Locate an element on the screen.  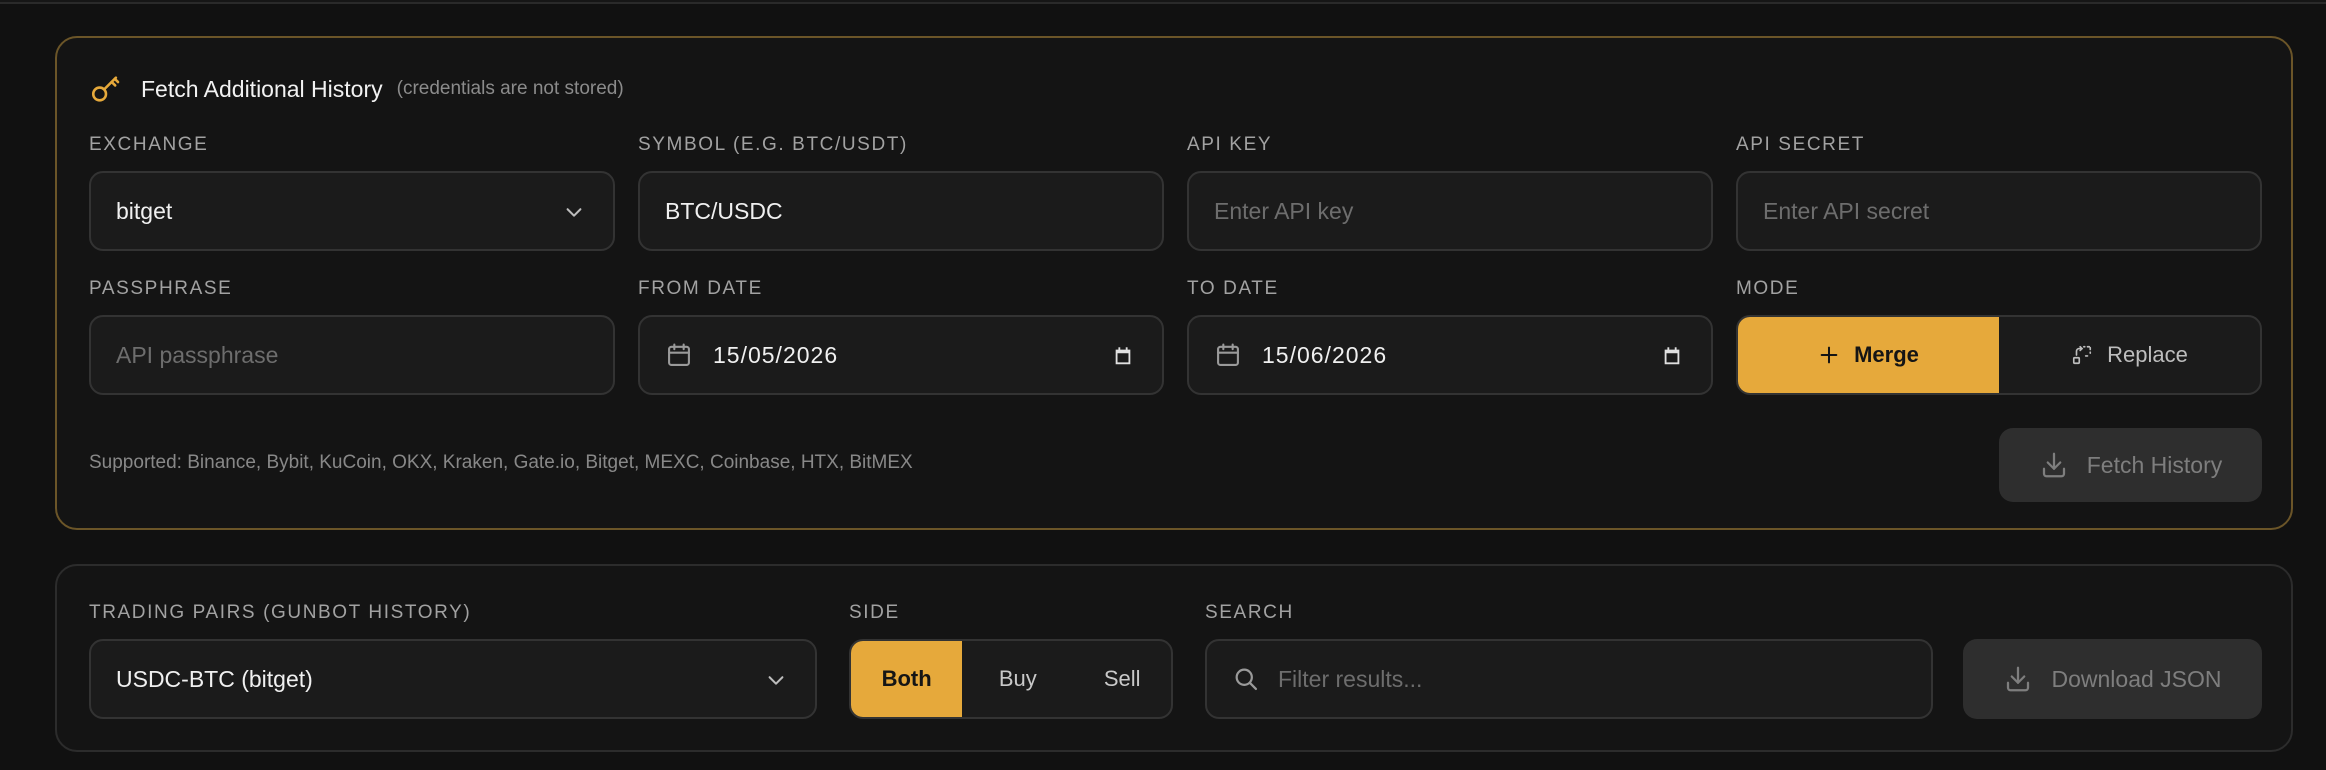
trading-pairs-value: USDC-BTC (bitget) is located at coordinates (214, 678).